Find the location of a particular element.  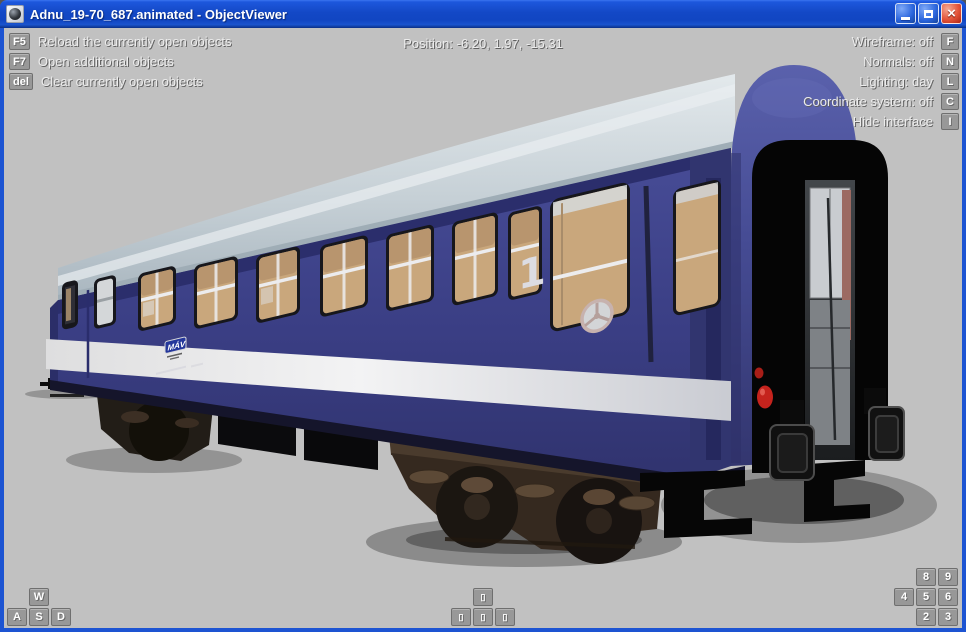

close-button: × is located at coordinates (951, 13).